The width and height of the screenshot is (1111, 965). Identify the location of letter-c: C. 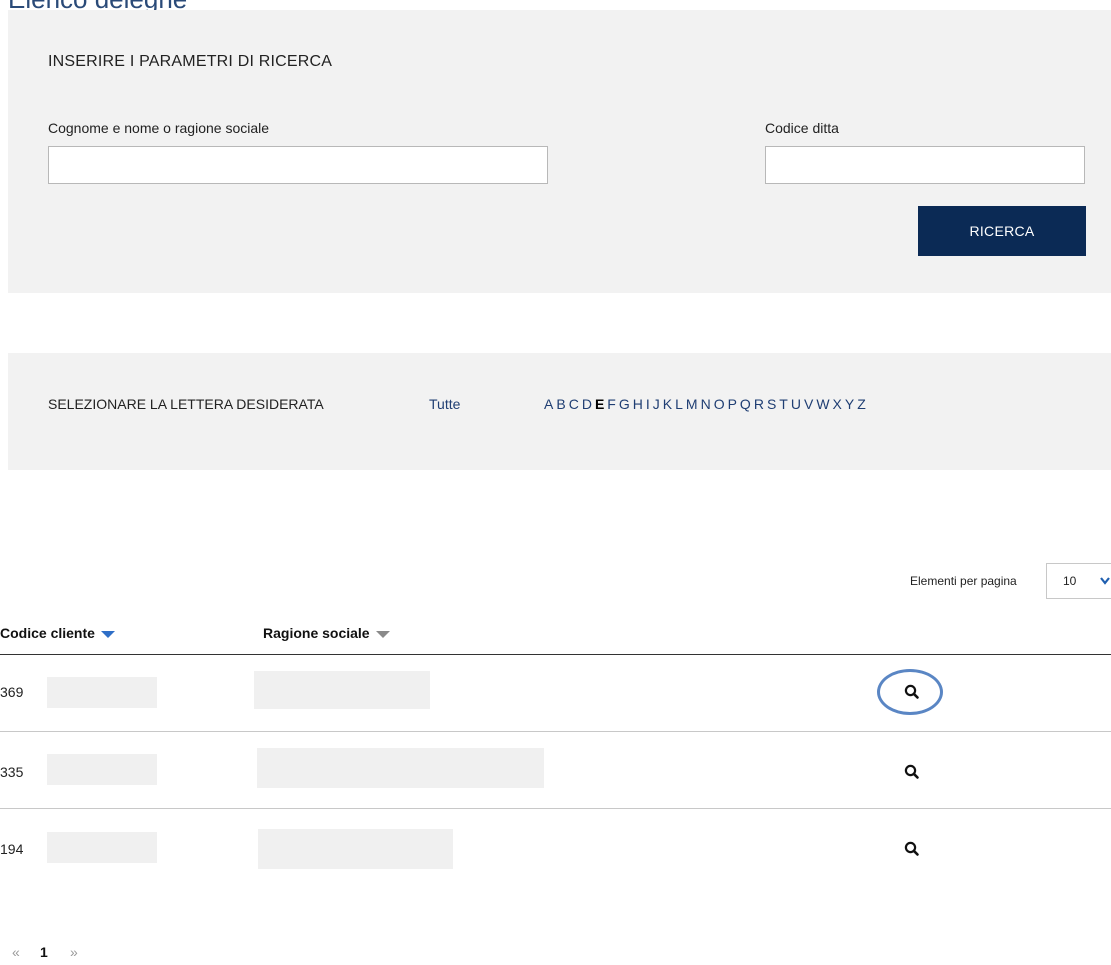
(574, 404).